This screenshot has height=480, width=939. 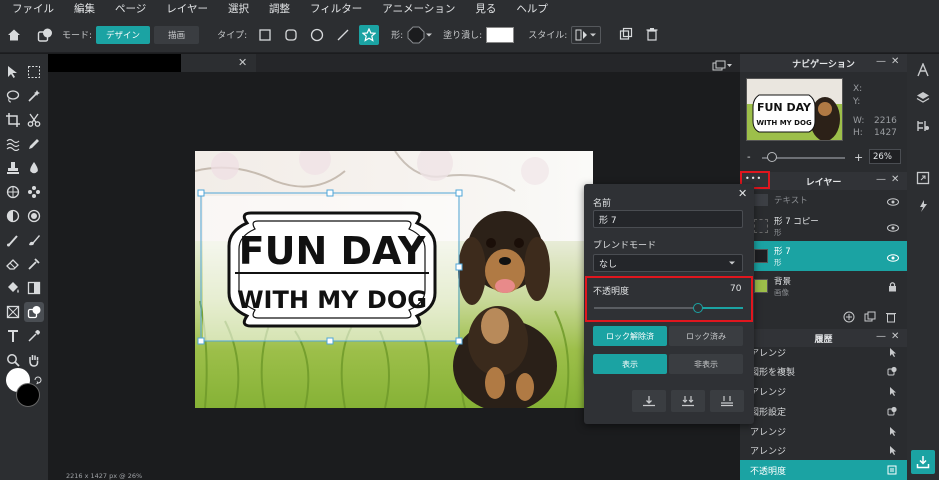 I want to click on new-layer-icon, so click(x=849, y=317).